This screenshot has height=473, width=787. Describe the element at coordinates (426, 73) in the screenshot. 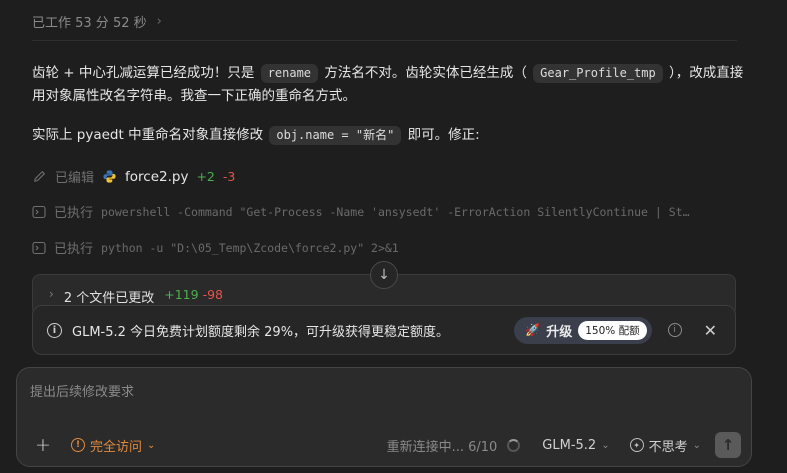

I see `message-text: 方法名不对。齿轮实体已经生成（` at that location.